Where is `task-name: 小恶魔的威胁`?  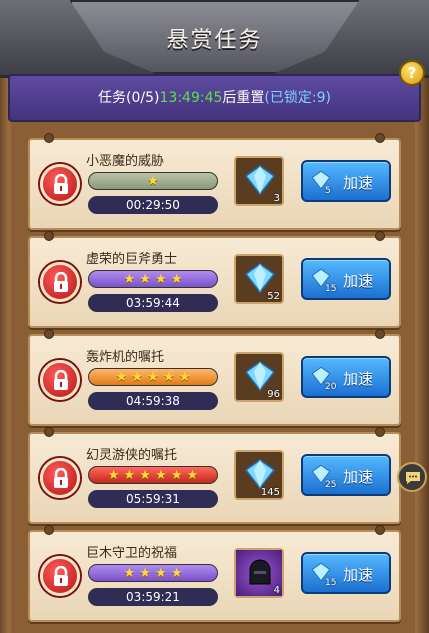 task-name: 小恶魔的威胁 is located at coordinates (125, 161).